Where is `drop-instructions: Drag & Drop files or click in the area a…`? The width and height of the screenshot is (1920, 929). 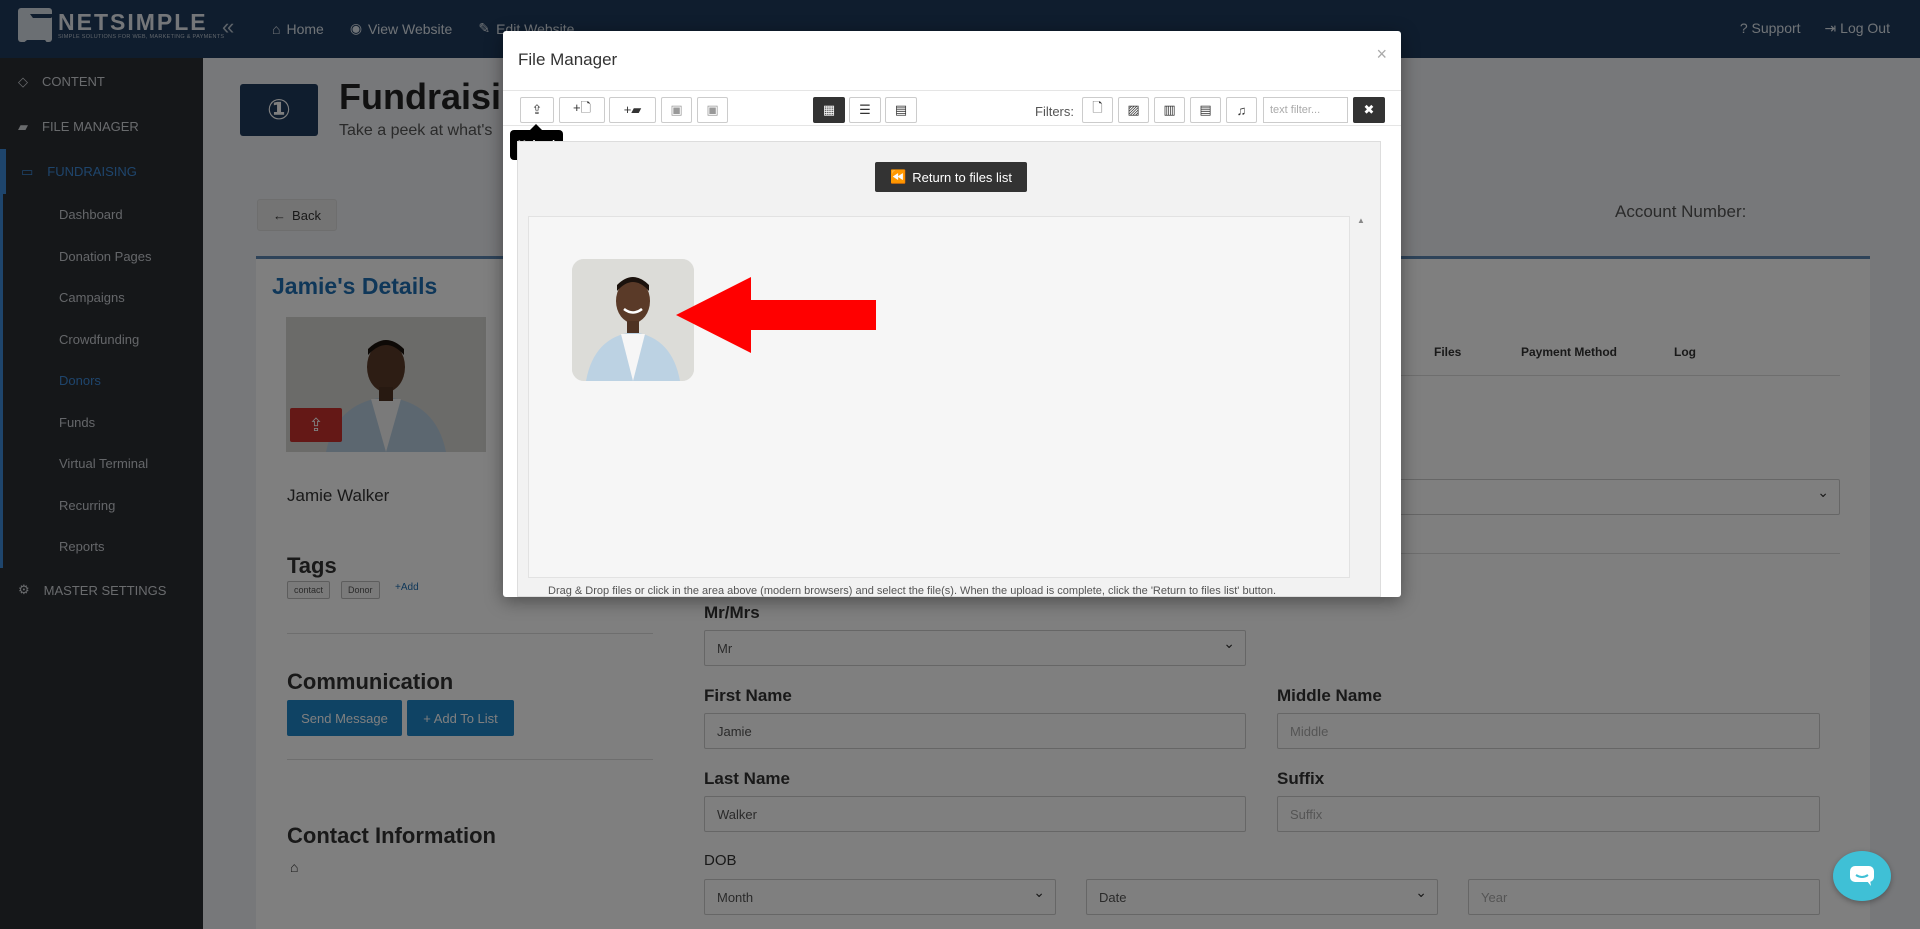
drop-instructions: Drag & Drop files or click in the area a… is located at coordinates (912, 591).